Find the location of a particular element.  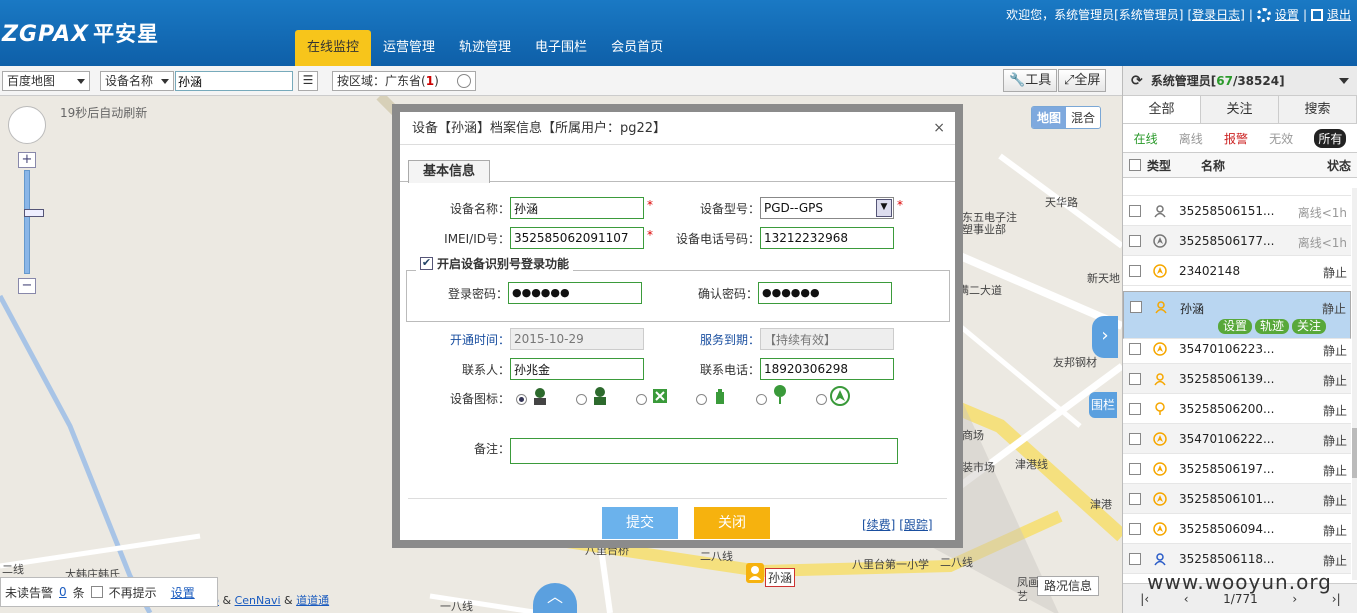

list-item: 23402148 静止 is located at coordinates (1237, 271).